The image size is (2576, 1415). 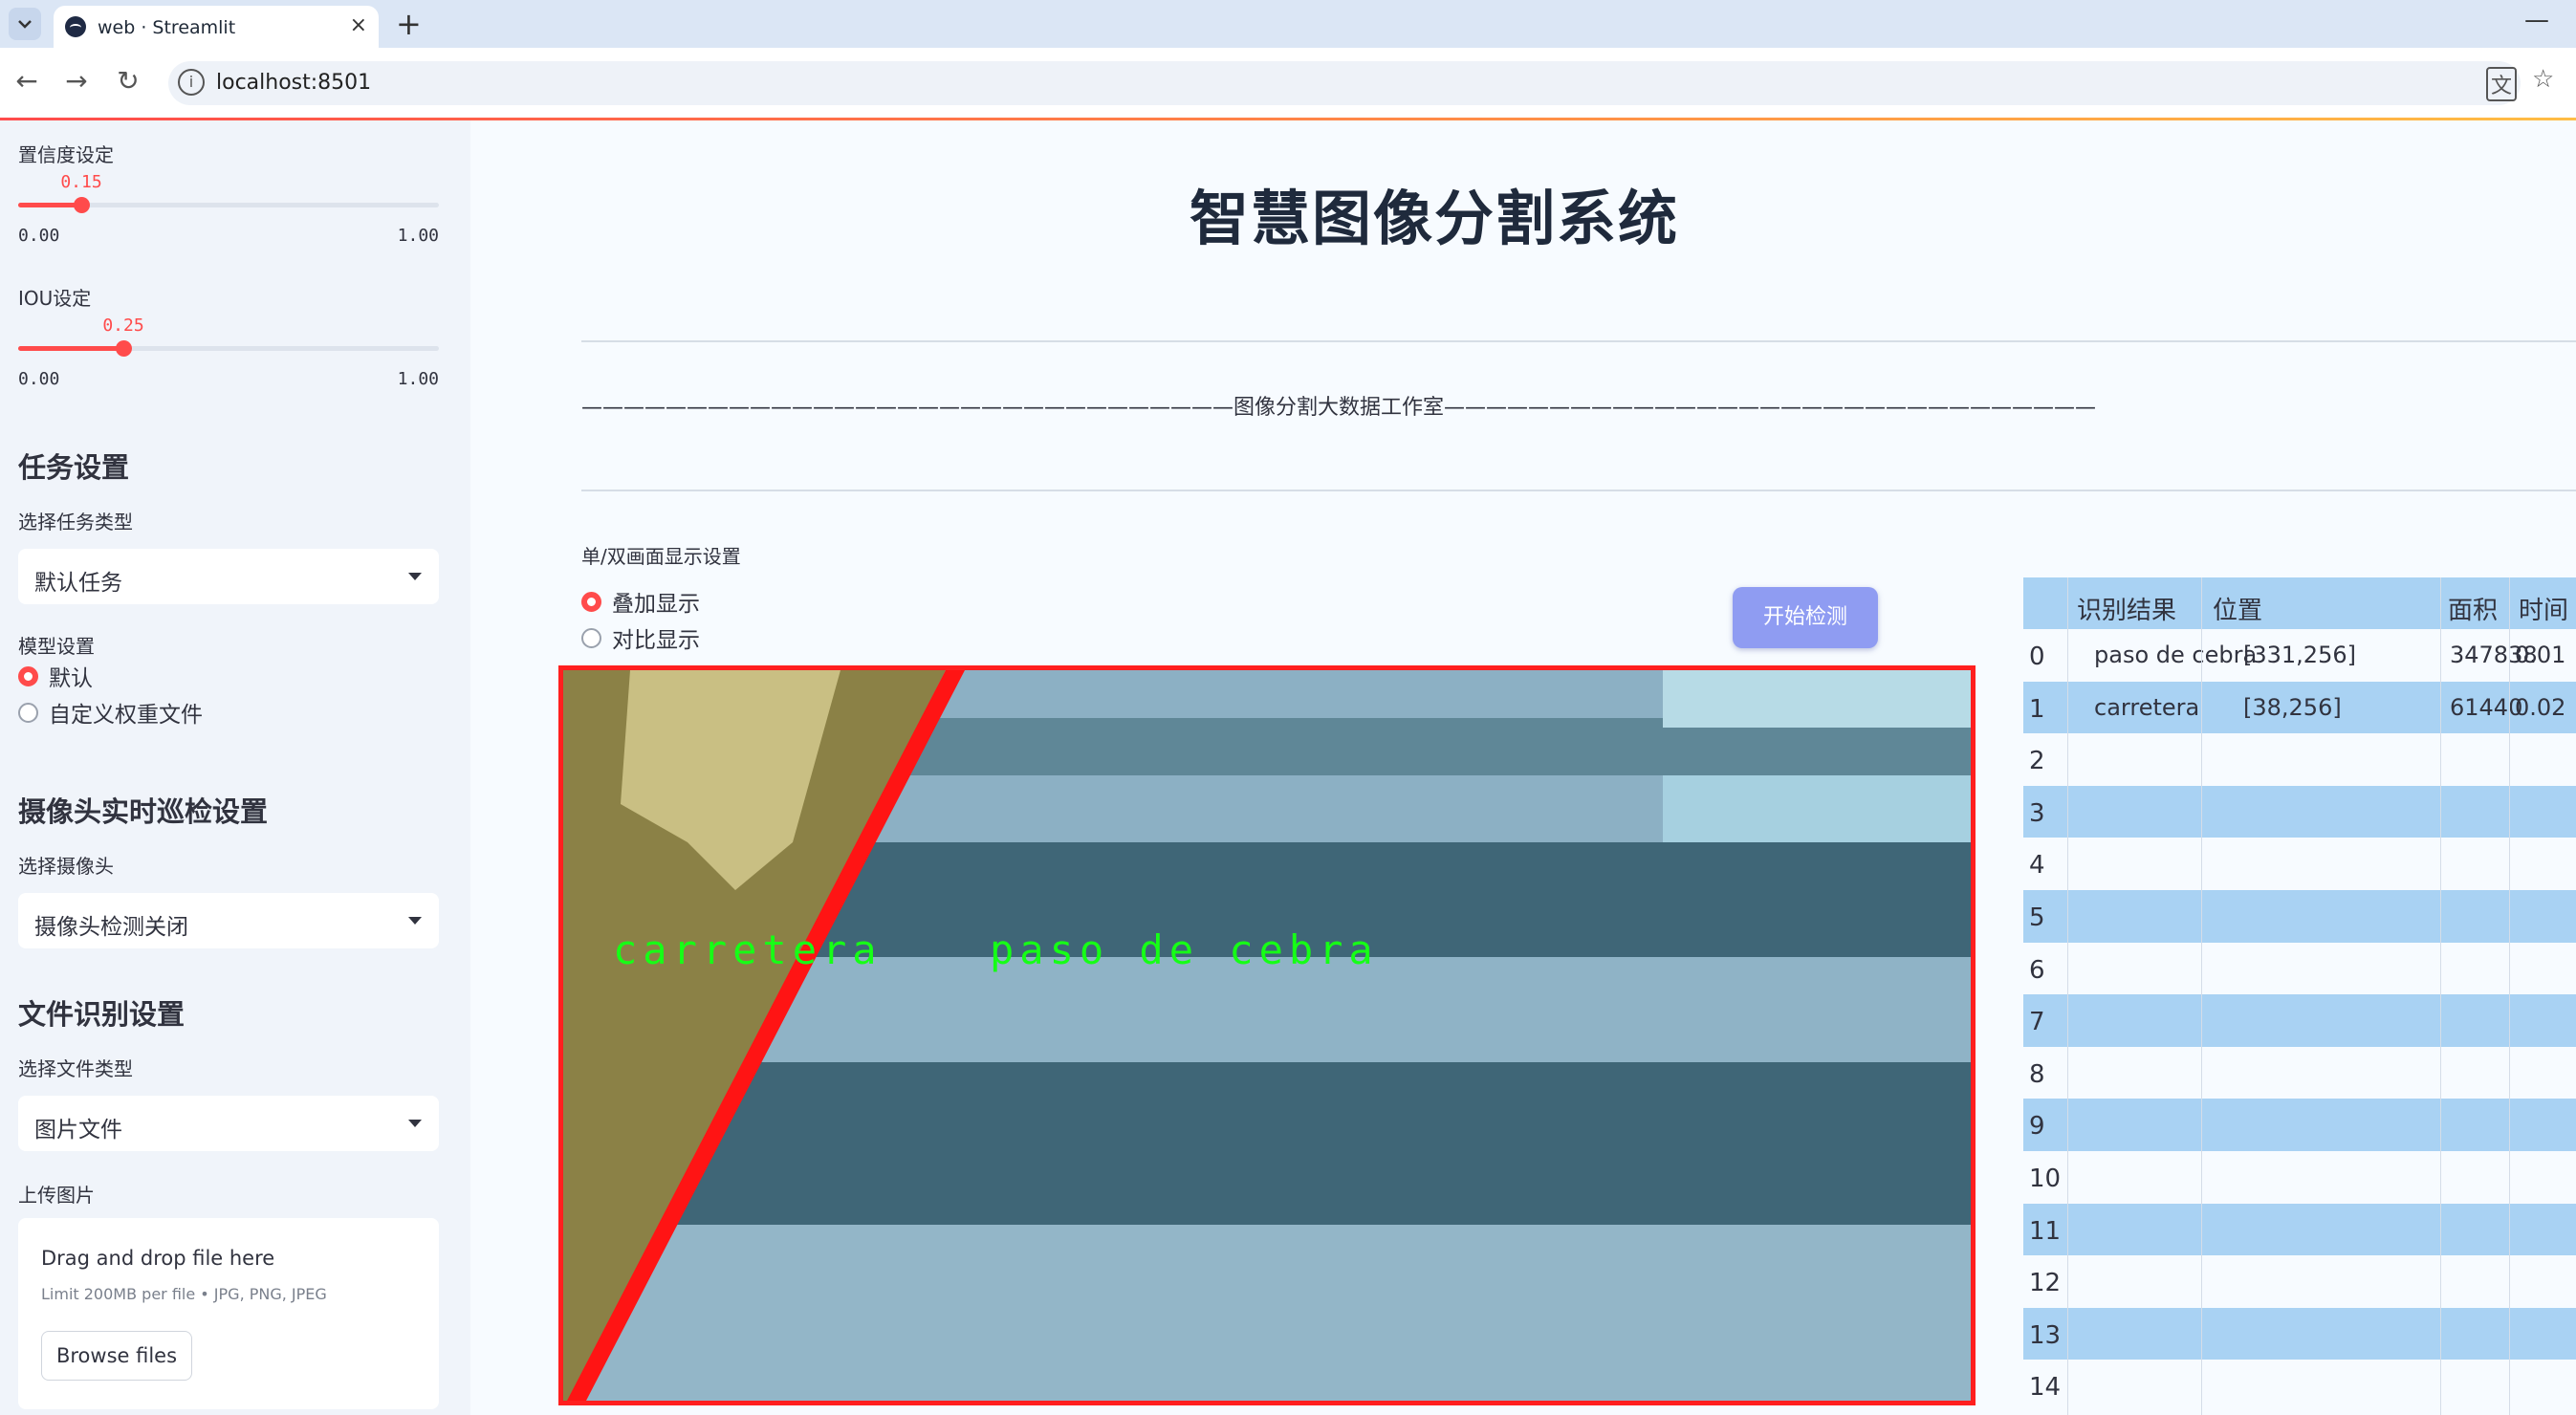 I want to click on table-row: 14, so click(x=2299, y=1386).